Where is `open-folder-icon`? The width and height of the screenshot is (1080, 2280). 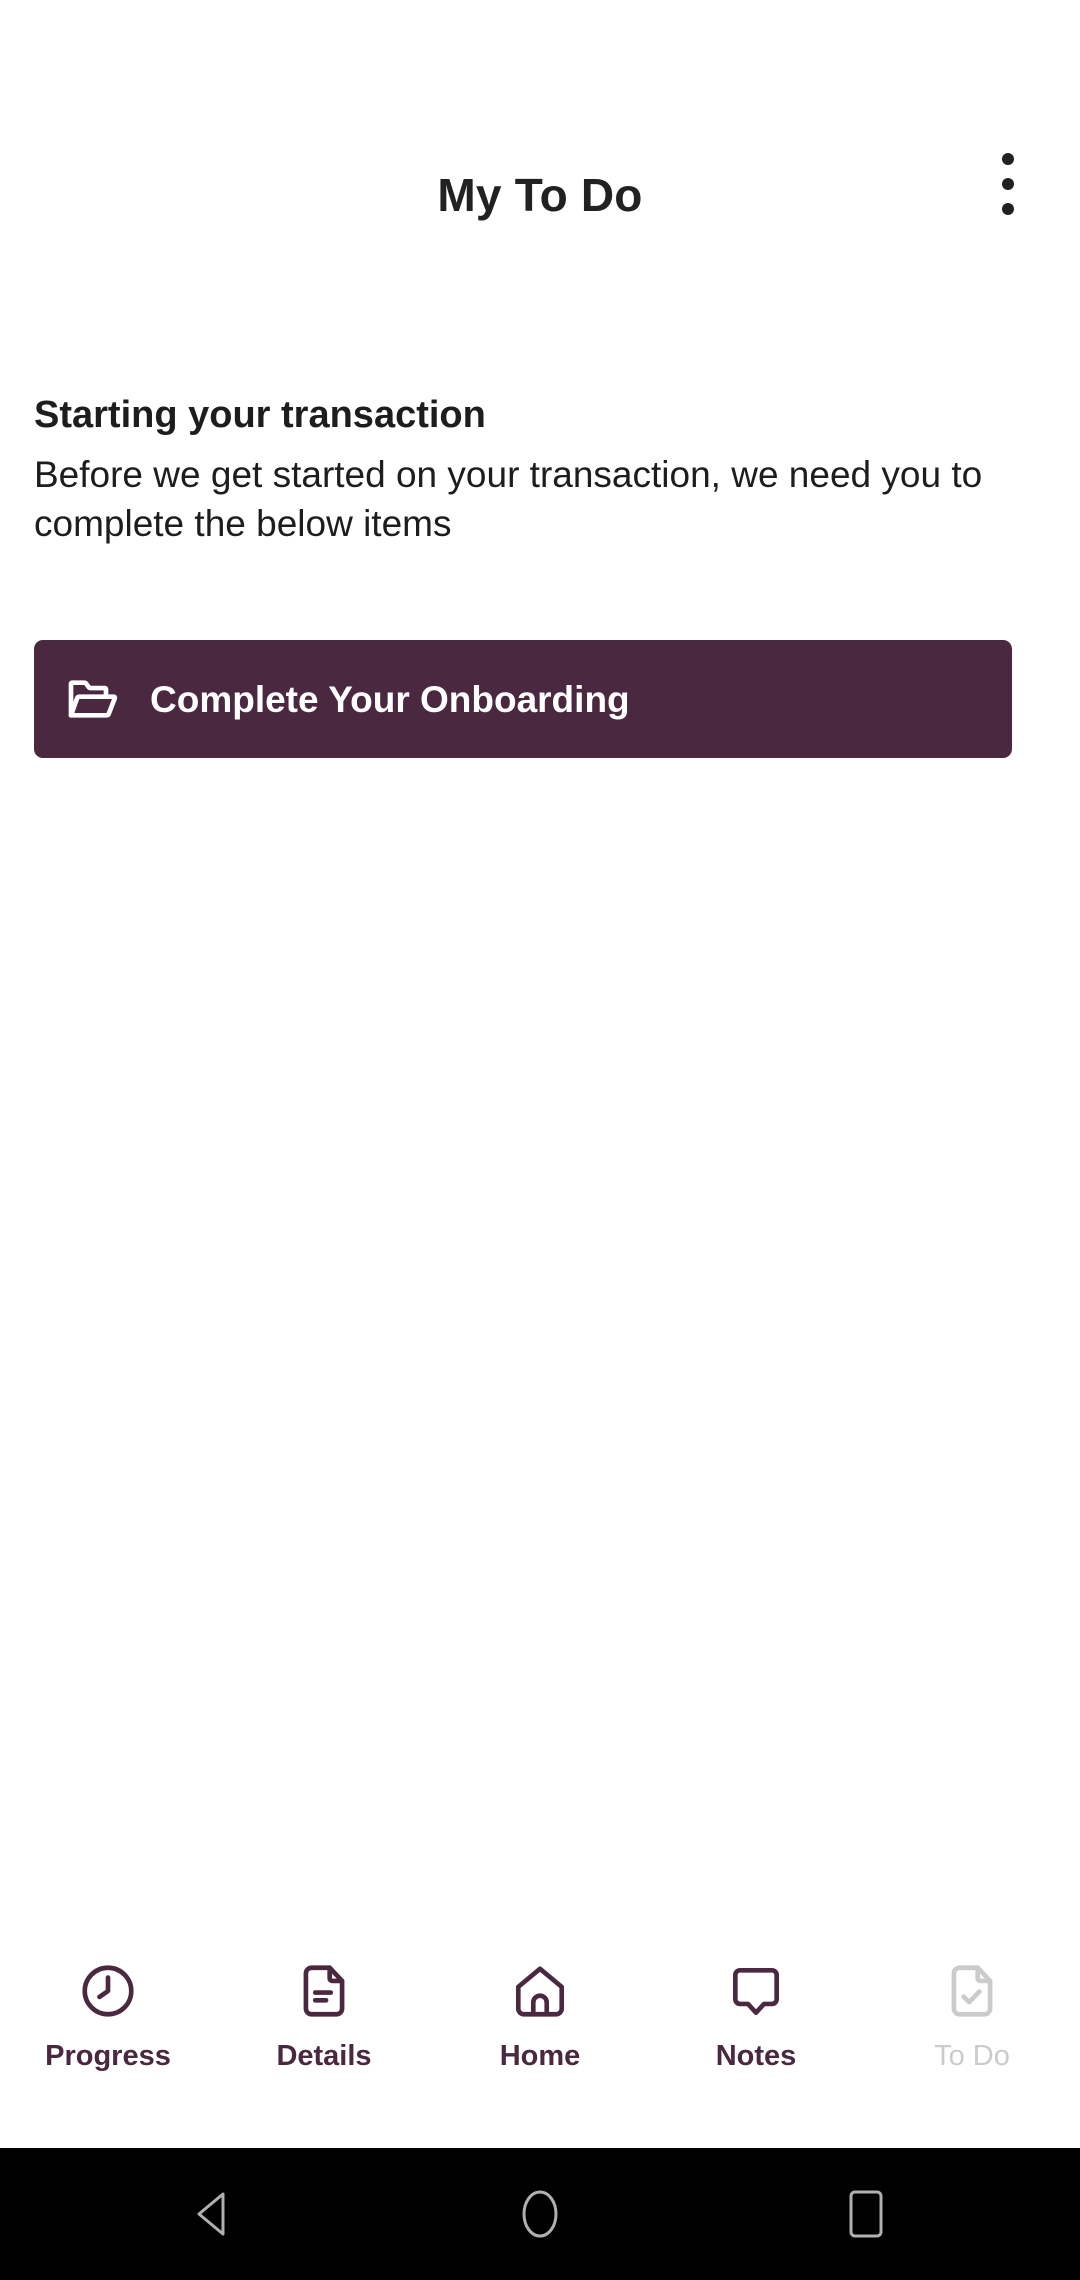 open-folder-icon is located at coordinates (93, 699).